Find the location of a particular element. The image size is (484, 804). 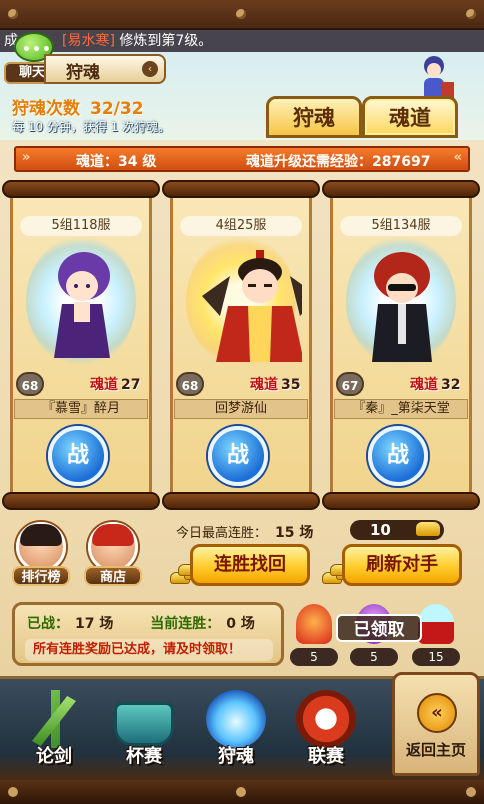

claimed-badge: 已领取 is located at coordinates (379, 628).